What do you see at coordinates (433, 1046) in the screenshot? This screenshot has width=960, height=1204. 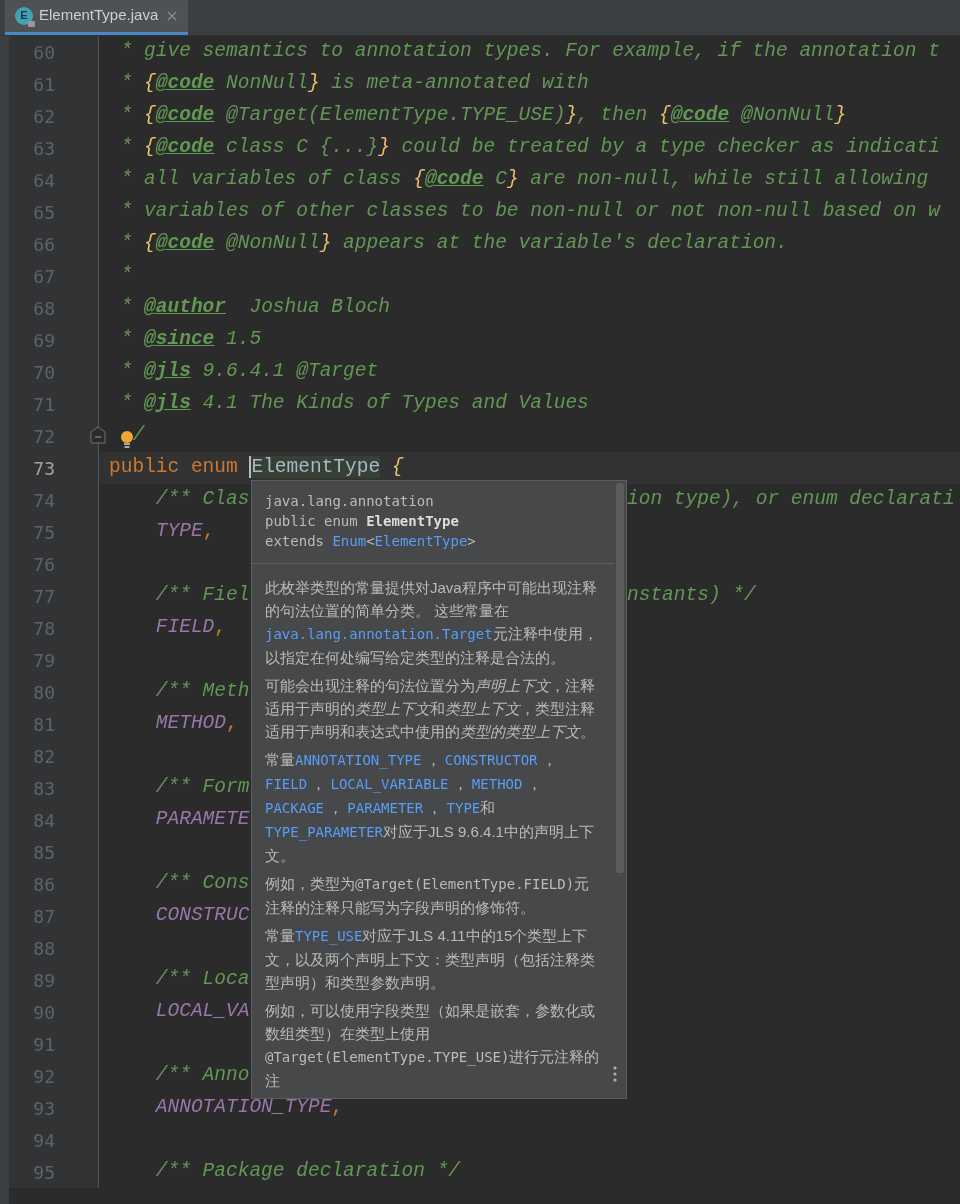 I see `doc-paragraph: 例如，可以使用字段类型（如果是嵌套，参数化或数组类型）在类型上使用 @Target(ElementType.TYPE_USE)进行元注释的注` at bounding box center [433, 1046].